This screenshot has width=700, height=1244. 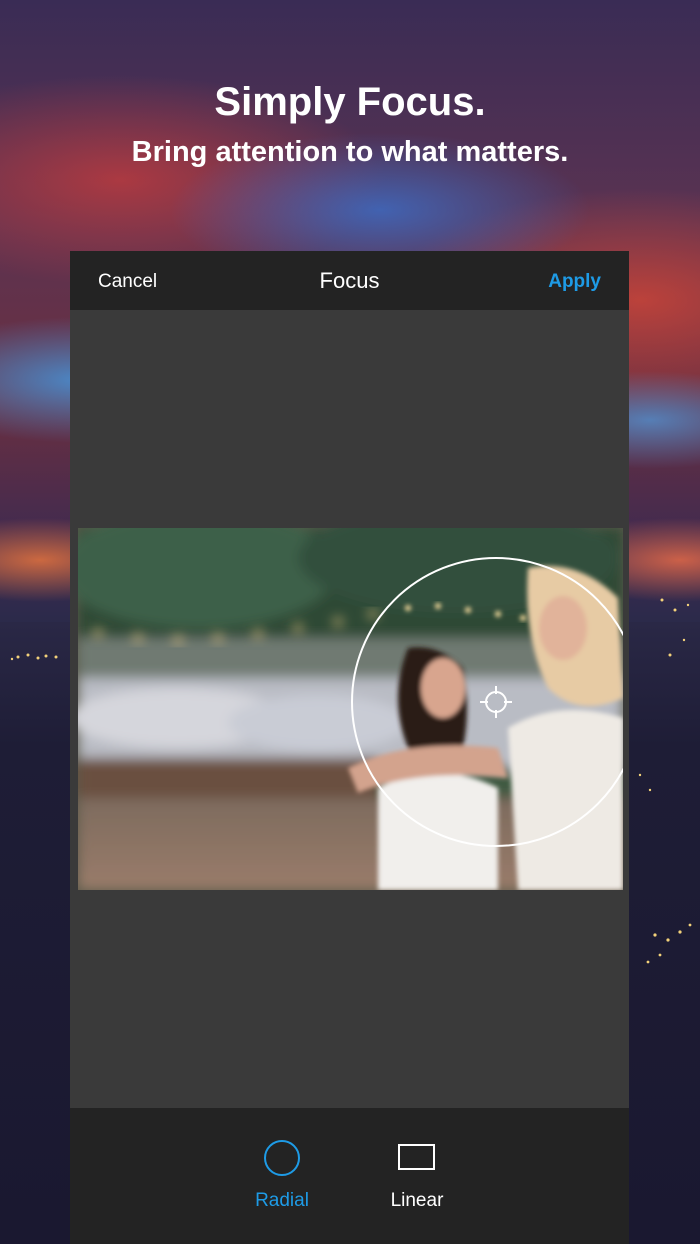 What do you see at coordinates (282, 1158) in the screenshot?
I see `circle-icon` at bounding box center [282, 1158].